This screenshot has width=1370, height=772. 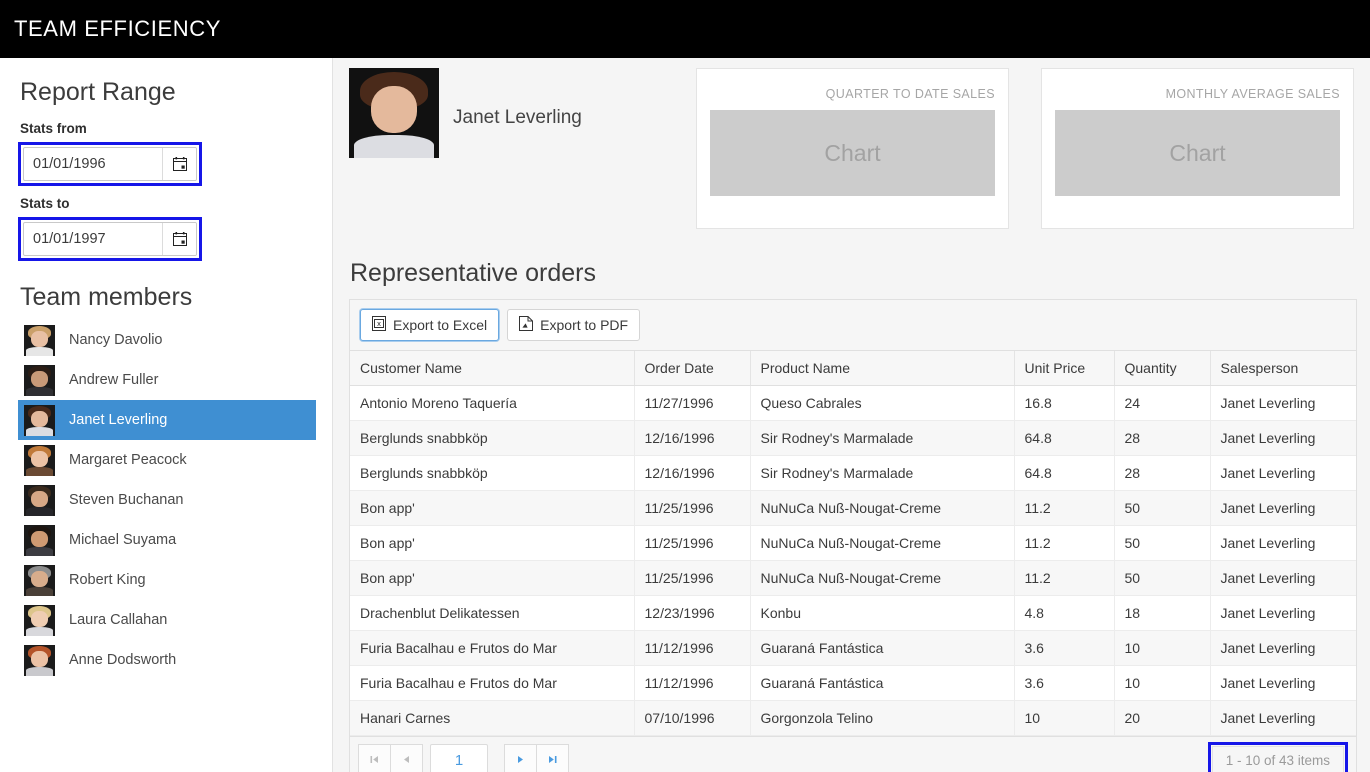 I want to click on stats-from-input, so click(x=93, y=164).